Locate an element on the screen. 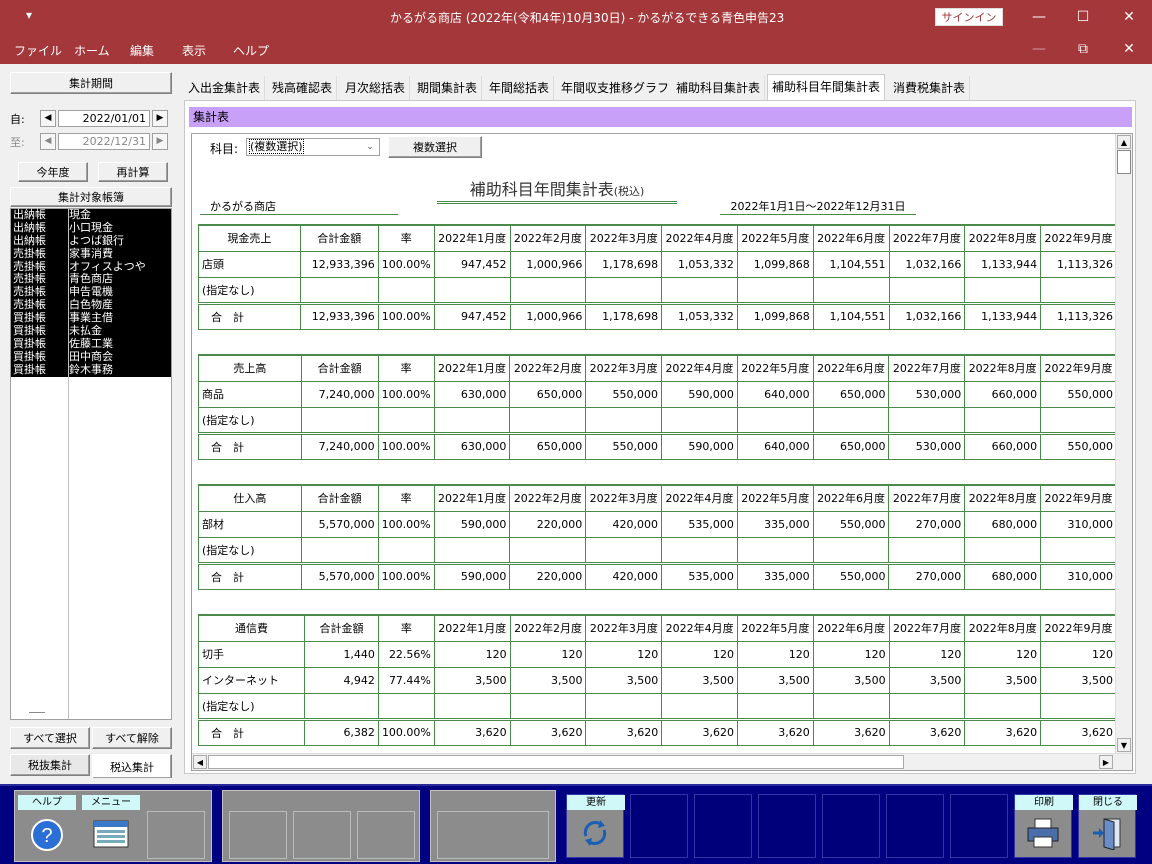  tax-excl-button: 税抜集計 is located at coordinates (50, 765).